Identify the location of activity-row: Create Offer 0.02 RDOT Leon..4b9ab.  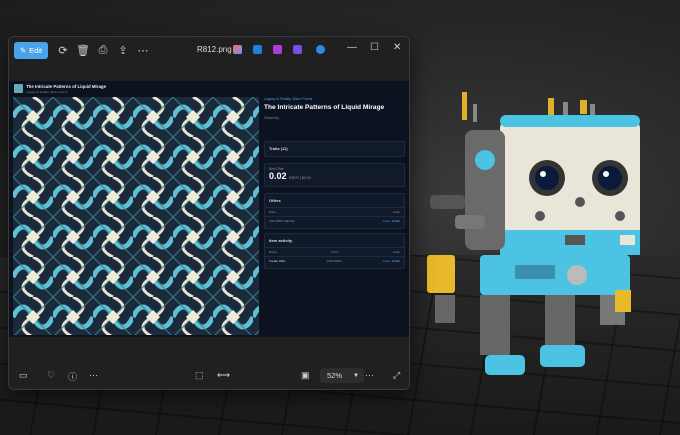
(334, 260).